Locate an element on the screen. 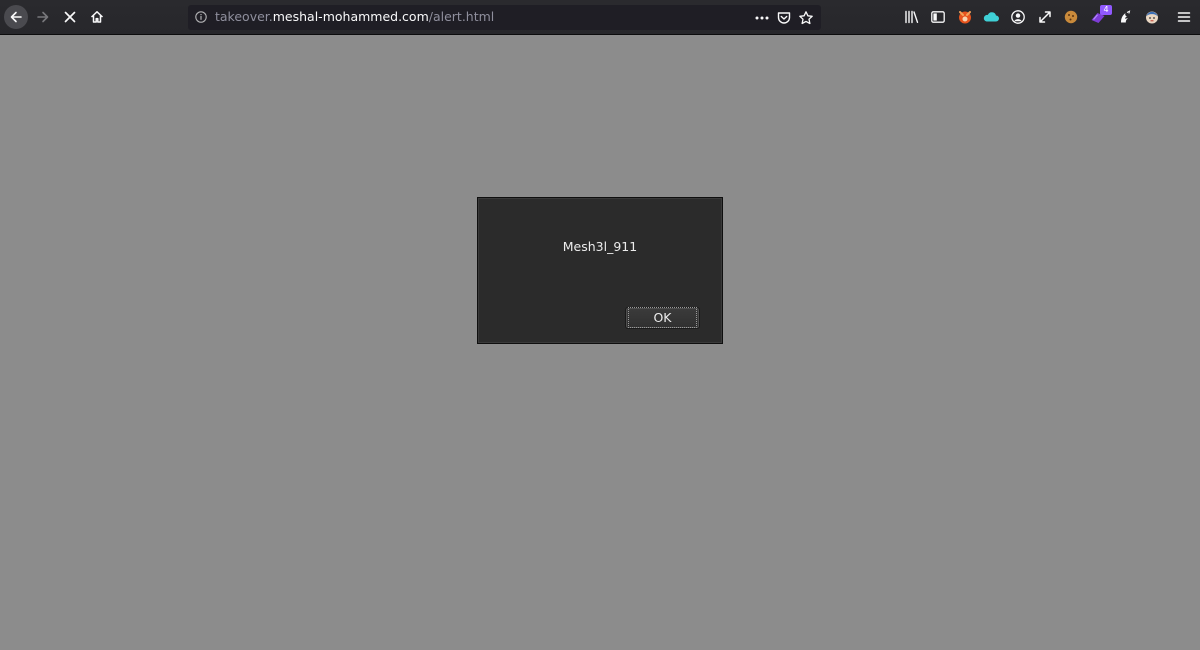 Image resolution: width=1200 pixels, height=650 pixels. back-arrow-icon is located at coordinates (16, 17).